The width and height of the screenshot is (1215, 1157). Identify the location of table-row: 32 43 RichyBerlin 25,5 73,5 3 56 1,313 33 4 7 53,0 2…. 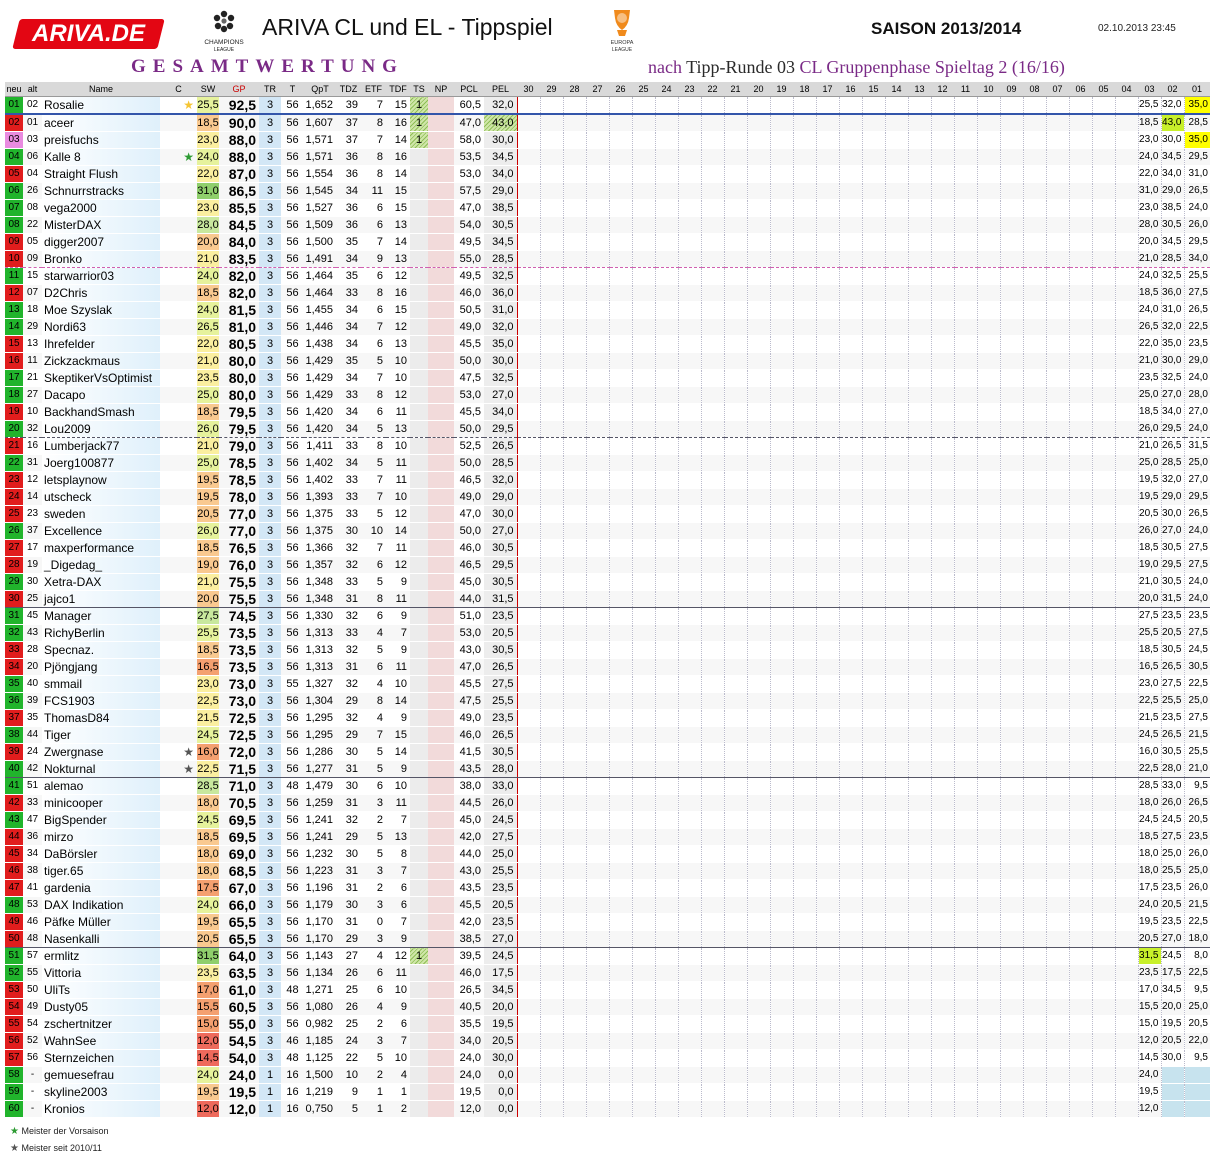
(607, 633).